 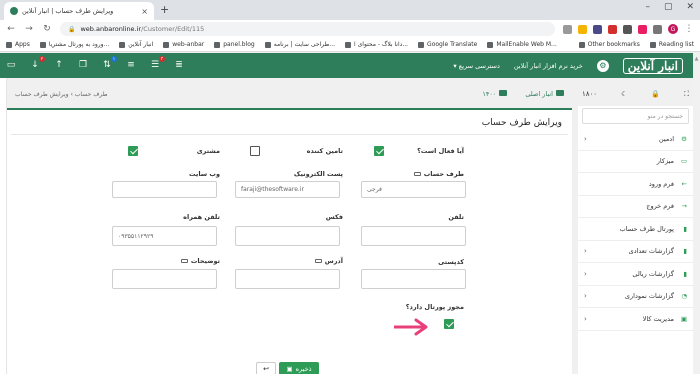 I want to click on sidebar-item-rial-reports: ▮ گزارشات ریالی ‹, so click(x=635, y=274).